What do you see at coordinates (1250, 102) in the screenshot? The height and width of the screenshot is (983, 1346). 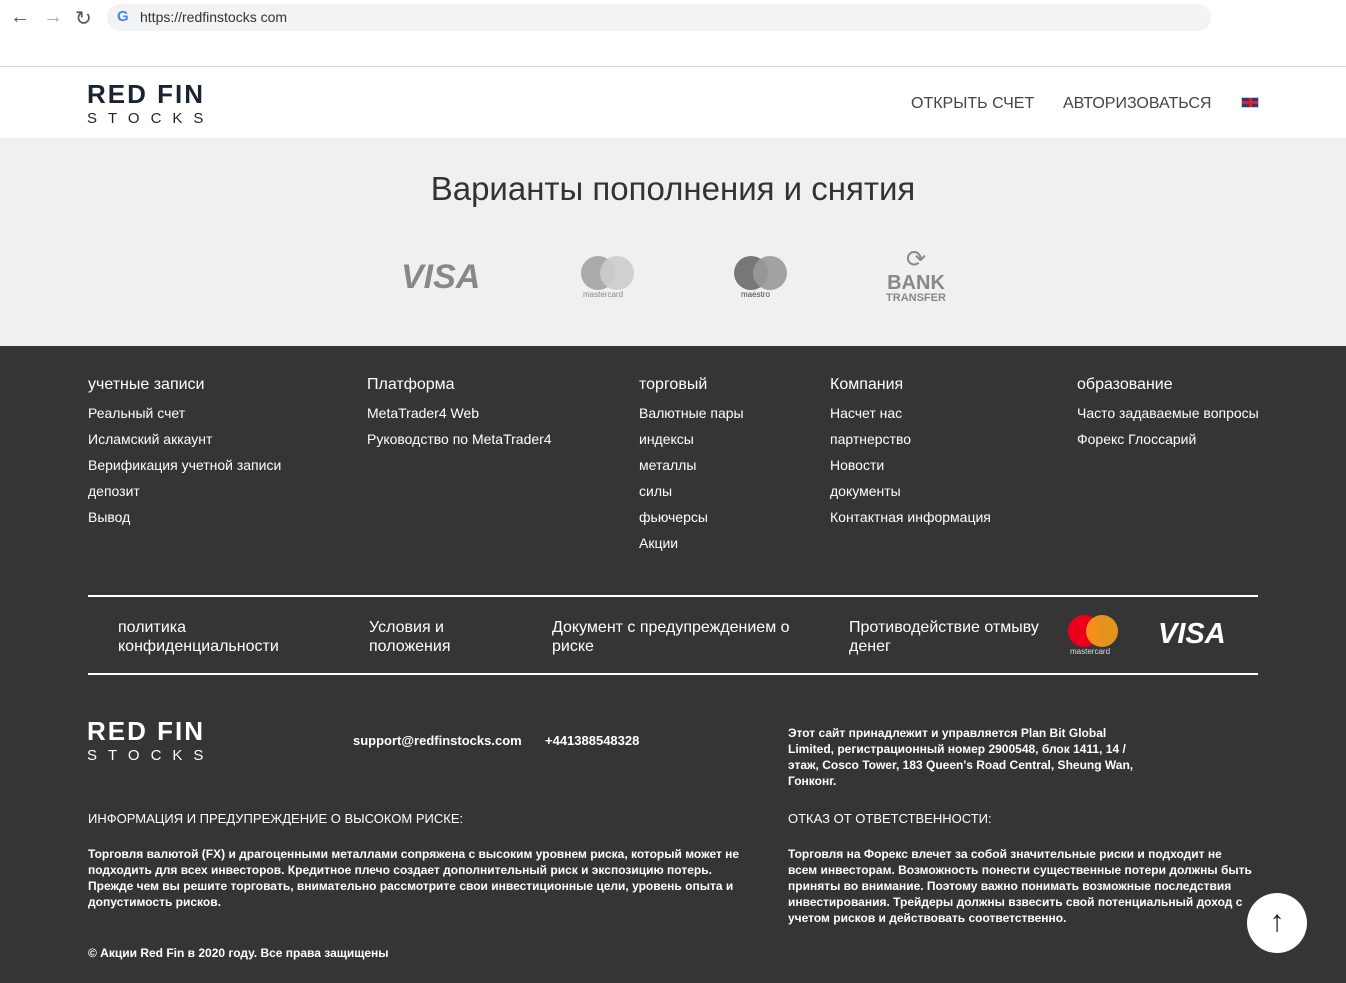 I see `uk-flag-icon` at bounding box center [1250, 102].